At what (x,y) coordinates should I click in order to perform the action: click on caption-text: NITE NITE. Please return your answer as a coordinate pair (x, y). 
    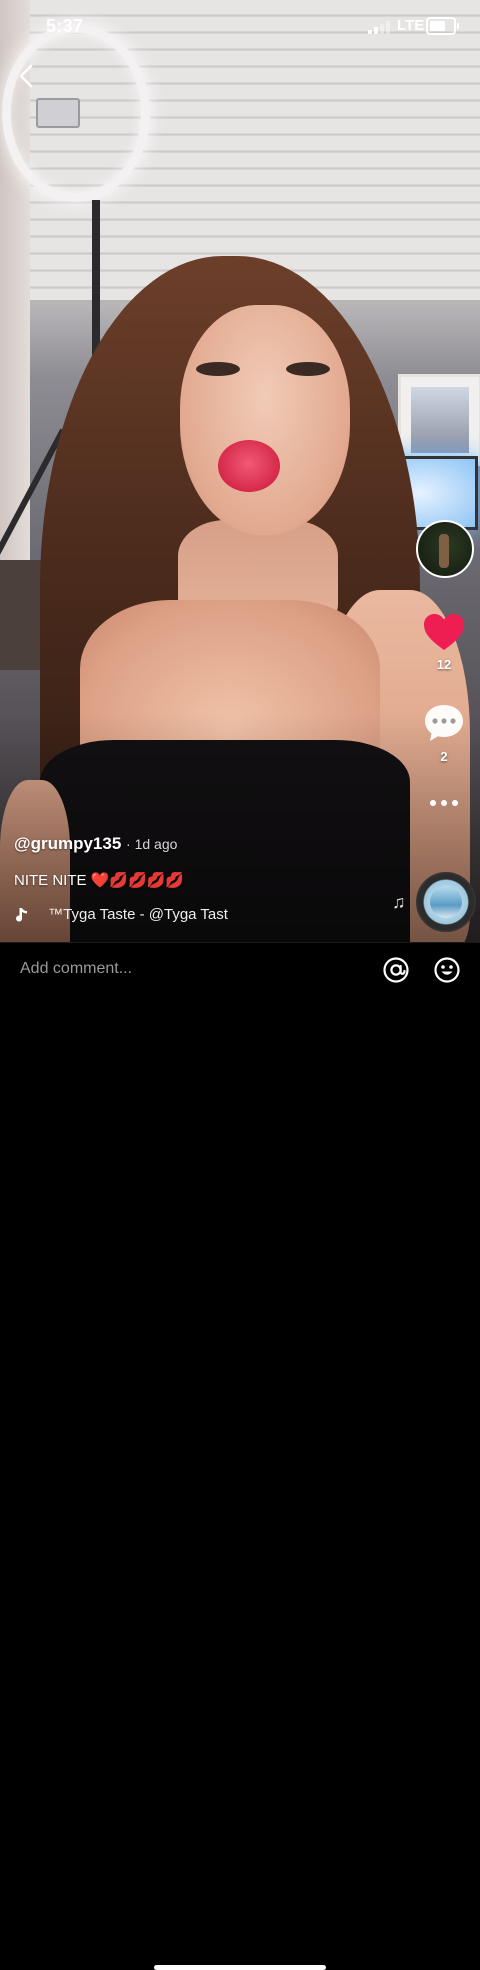
    Looking at the image, I should click on (50, 880).